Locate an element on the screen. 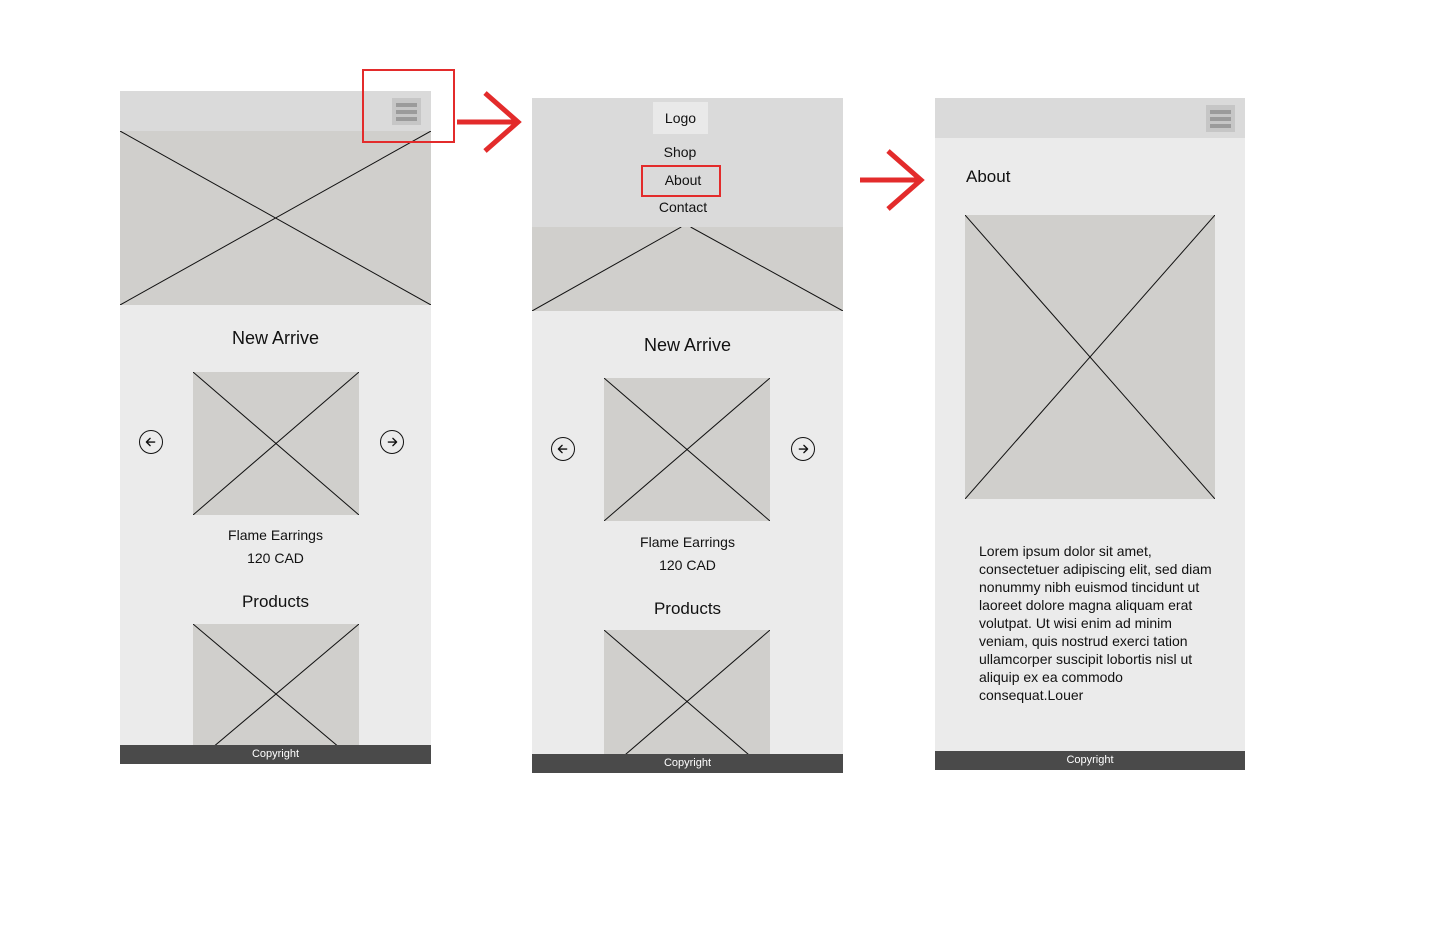 The width and height of the screenshot is (1439, 937). about-title: About is located at coordinates (988, 176).